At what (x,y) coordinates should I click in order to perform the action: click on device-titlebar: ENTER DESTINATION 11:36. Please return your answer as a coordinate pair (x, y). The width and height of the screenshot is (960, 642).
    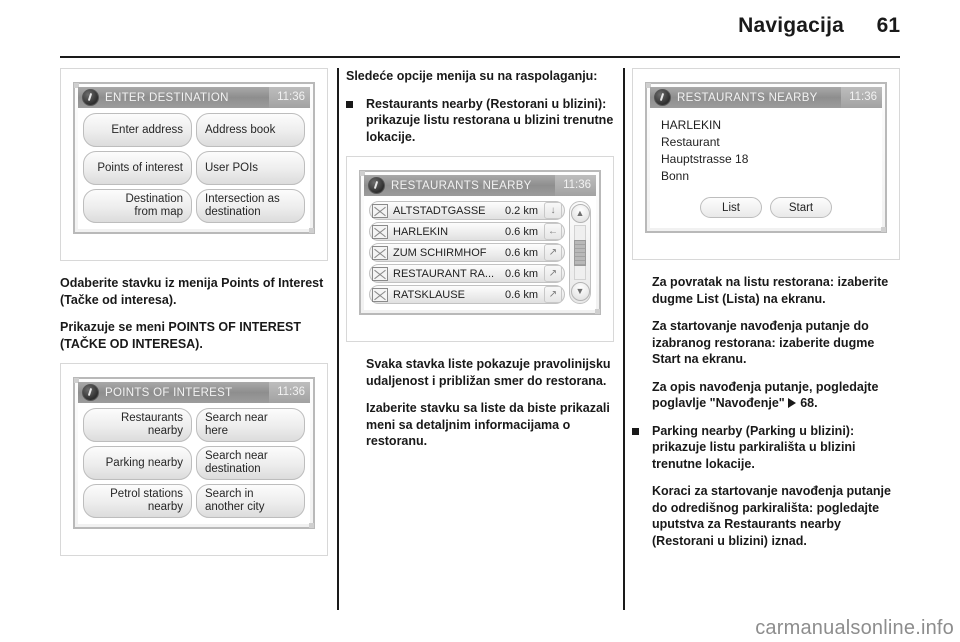
    Looking at the image, I should click on (194, 97).